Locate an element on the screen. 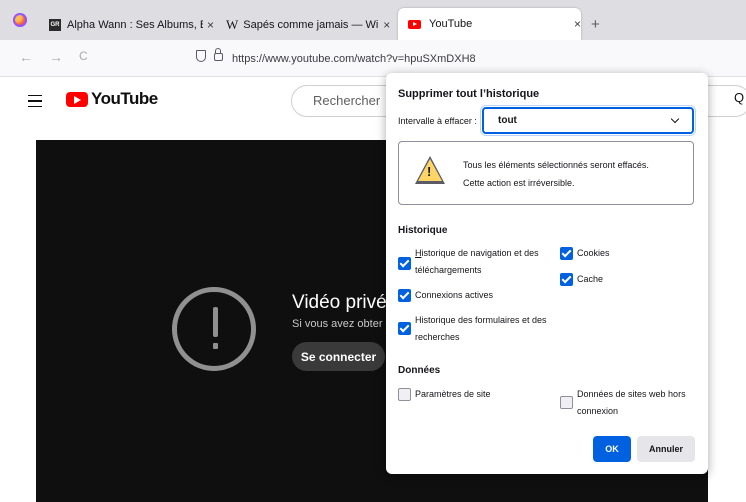 The image size is (746, 502). search-placeholder: Rechercher is located at coordinates (347, 100).